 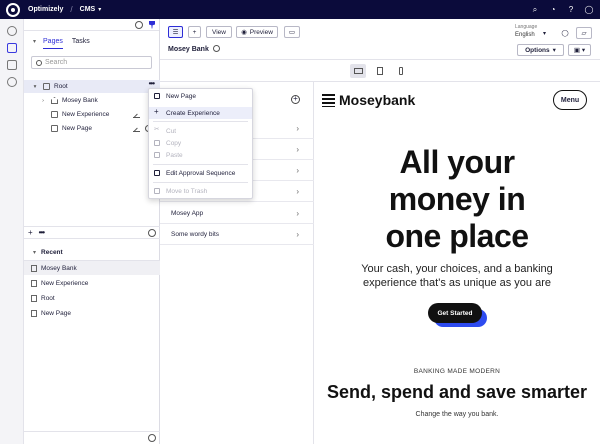 What do you see at coordinates (377, 100) in the screenshot?
I see `logo-text: Moseybank` at bounding box center [377, 100].